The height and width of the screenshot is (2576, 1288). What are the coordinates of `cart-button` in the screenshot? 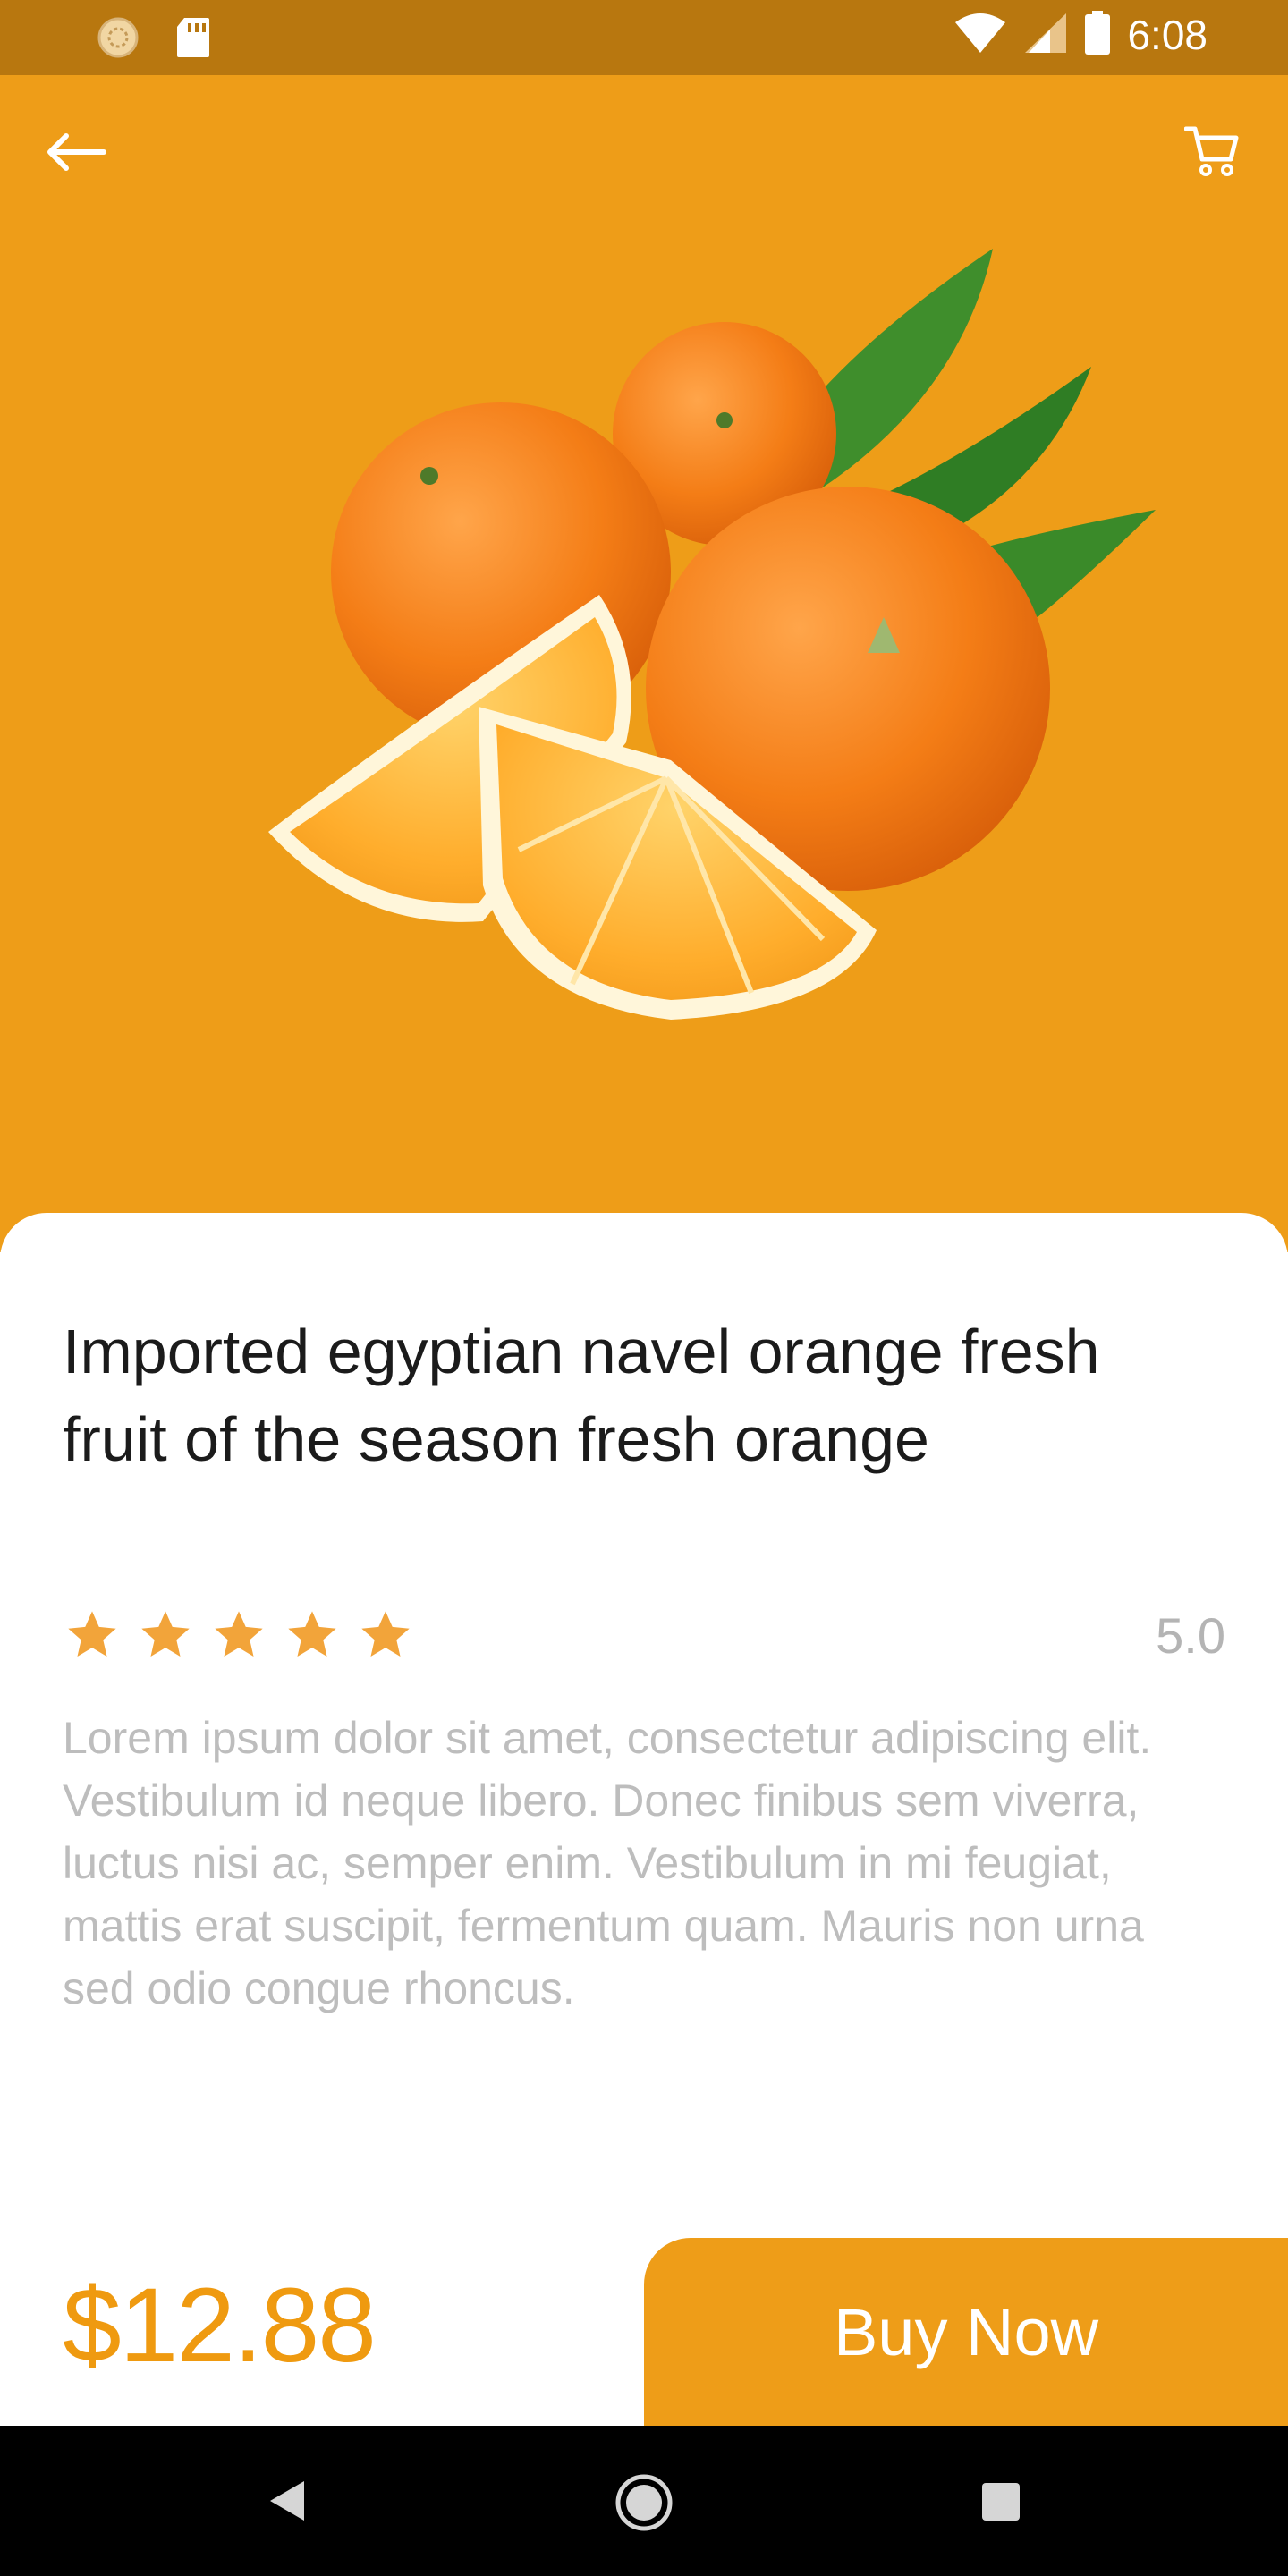 It's located at (1212, 150).